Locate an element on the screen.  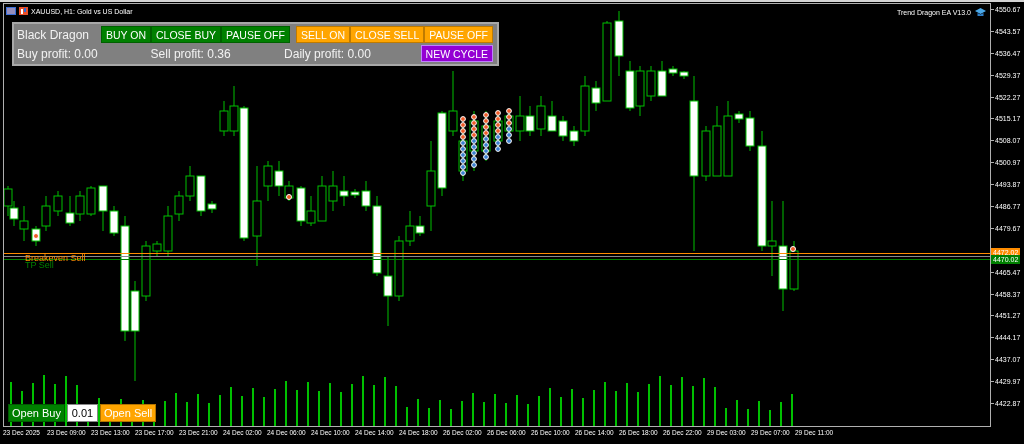
profit-text: Daily profit: 0.00 is located at coordinates (328, 53).